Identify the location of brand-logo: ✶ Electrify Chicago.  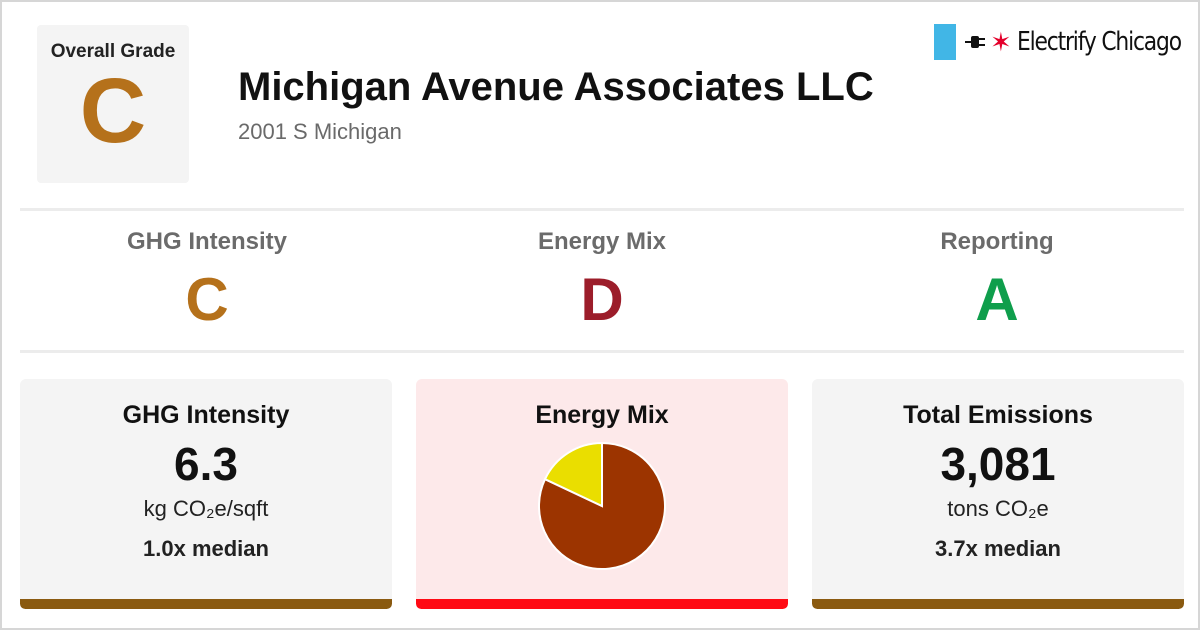
(1067, 42).